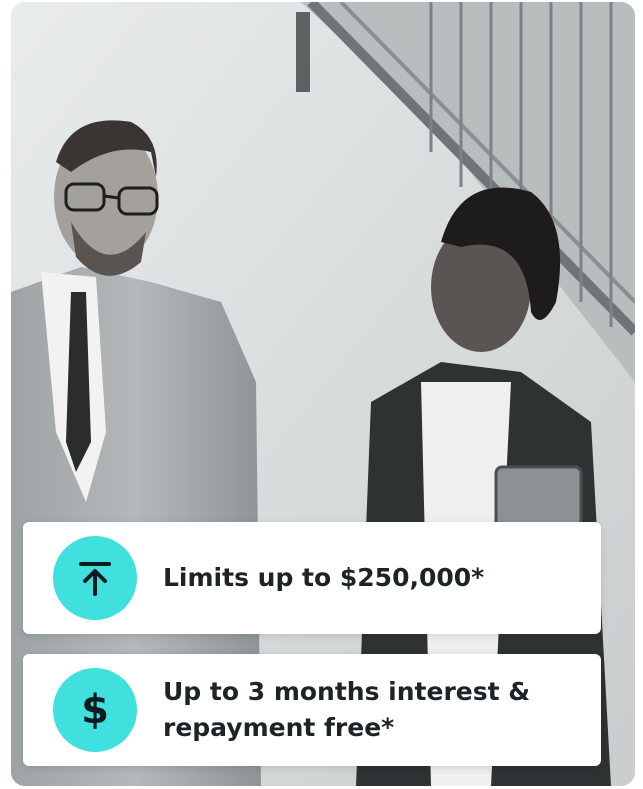  I want to click on icon-circle, so click(95, 578).